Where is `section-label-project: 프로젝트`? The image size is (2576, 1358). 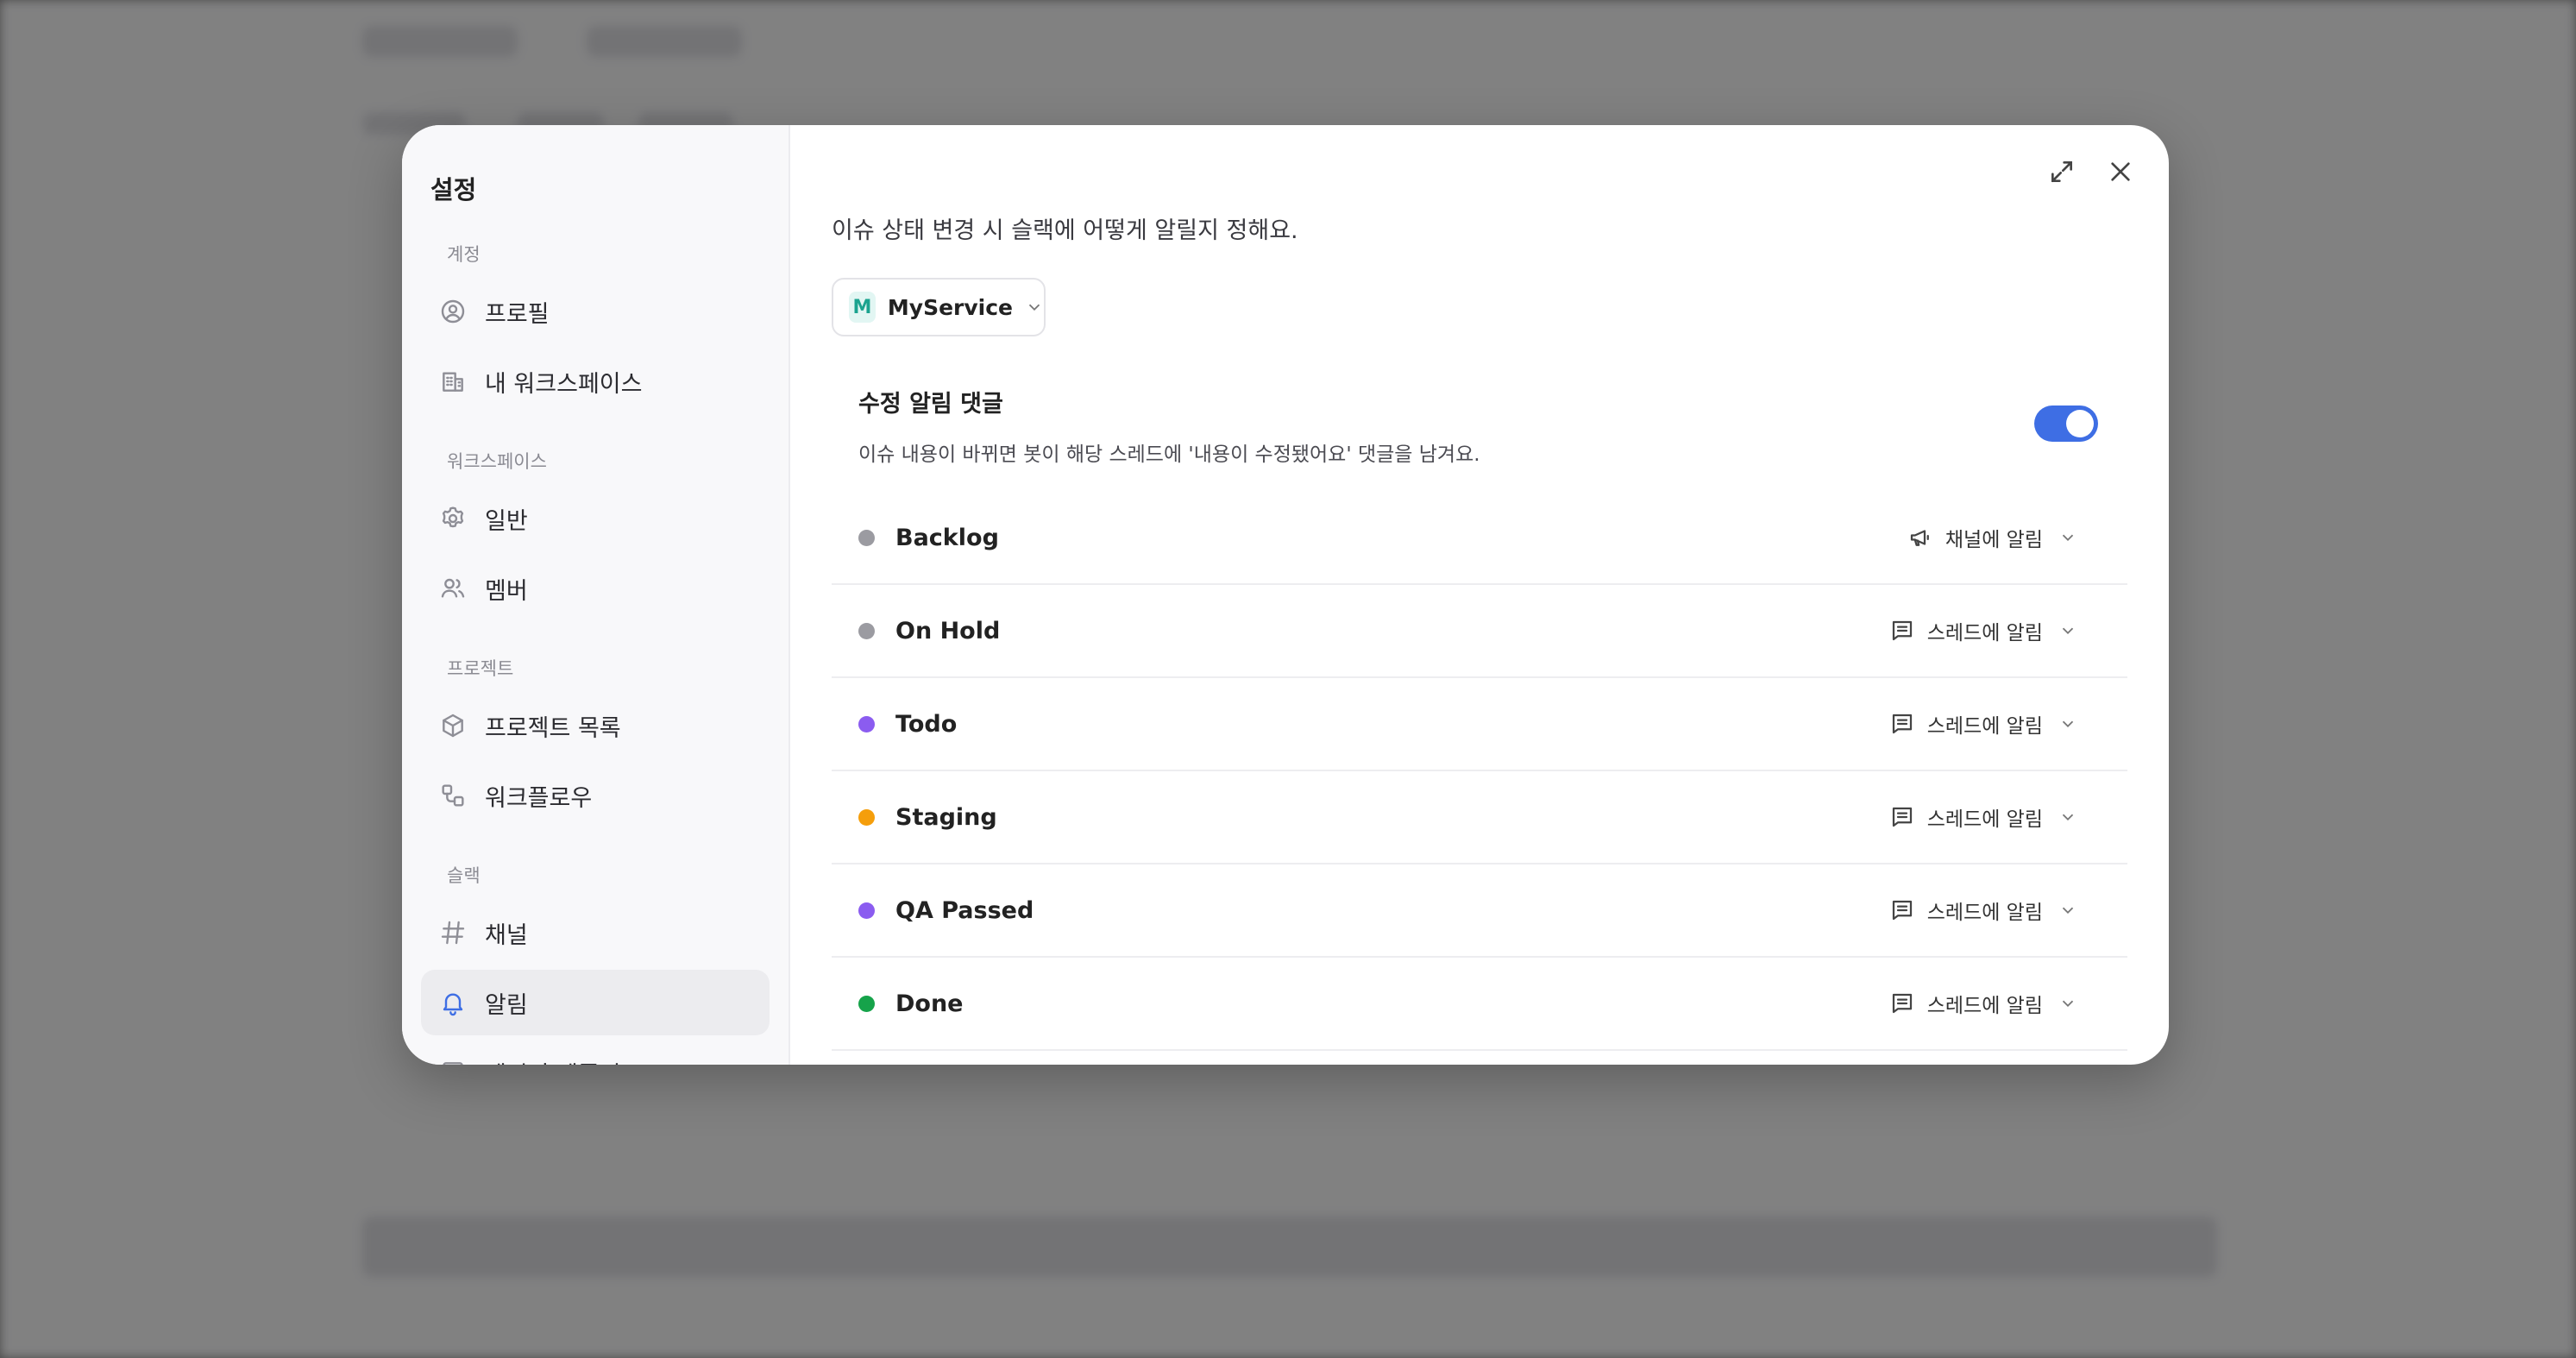 section-label-project: 프로젝트 is located at coordinates (480, 669).